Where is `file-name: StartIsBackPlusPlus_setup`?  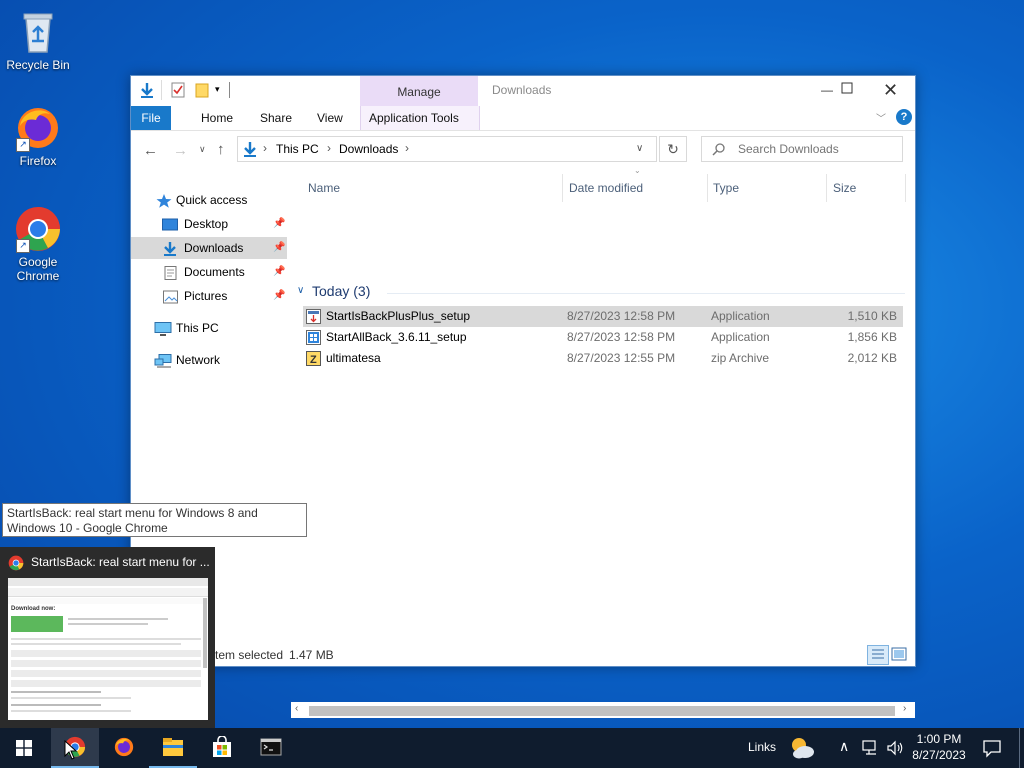
file-name: StartIsBackPlusPlus_setup is located at coordinates (398, 316).